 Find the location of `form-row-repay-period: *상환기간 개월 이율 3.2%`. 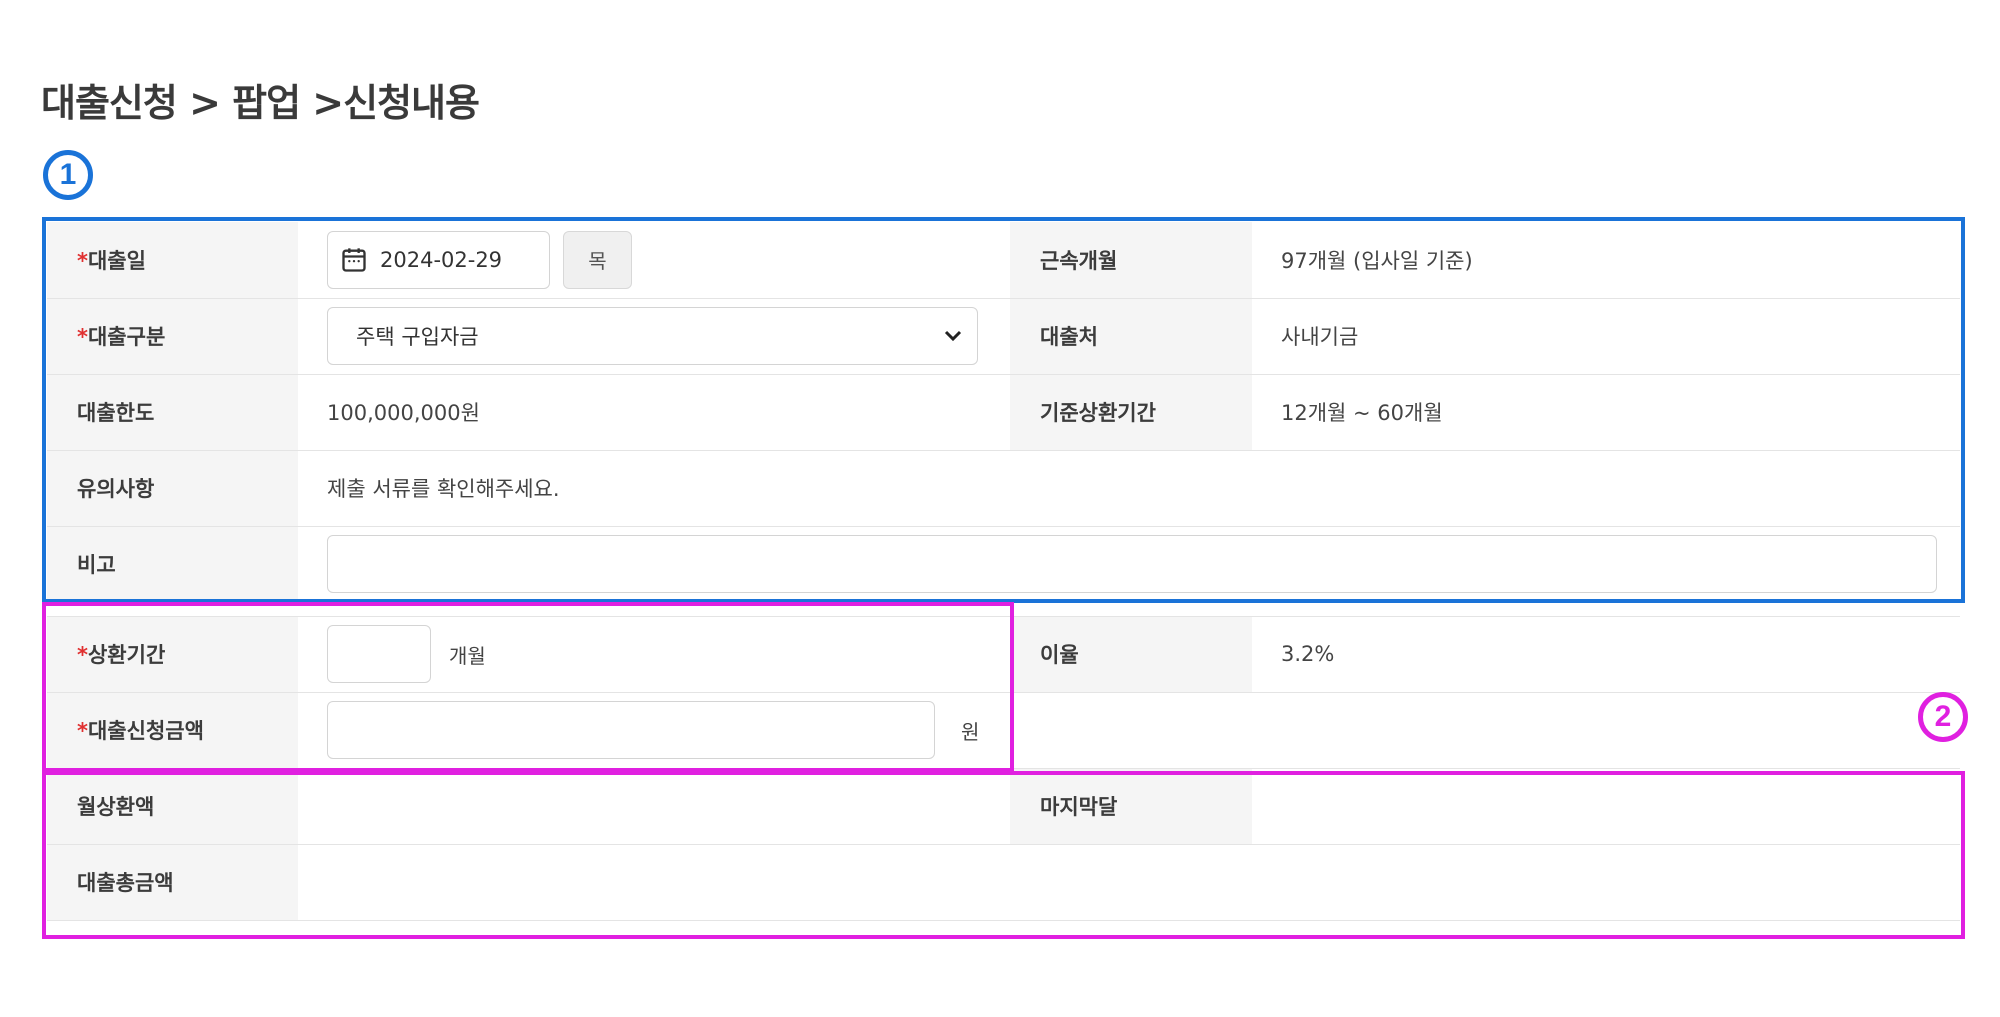

form-row-repay-period: *상환기간 개월 이율 3.2% is located at coordinates (1003, 654).